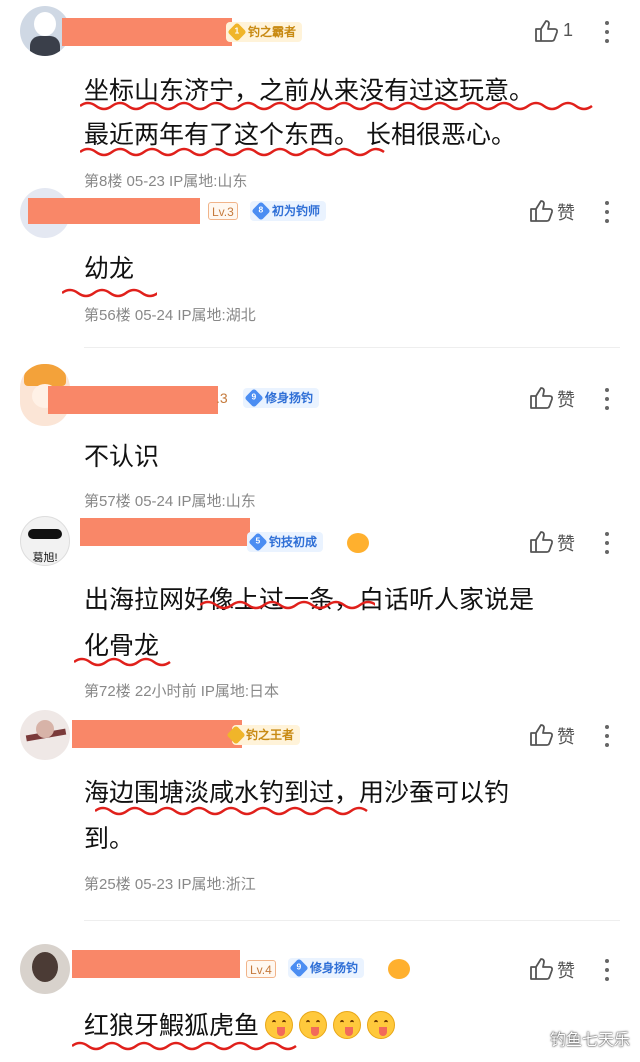 This screenshot has width=640, height=1062. What do you see at coordinates (293, 542) in the screenshot?
I see `badge-label: 钓技初成` at bounding box center [293, 542].